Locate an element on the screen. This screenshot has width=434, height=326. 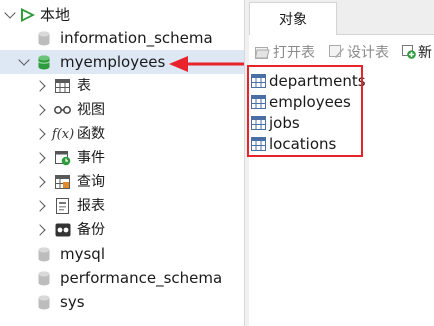
tree-db-mysql: mysql is located at coordinates (122, 254).